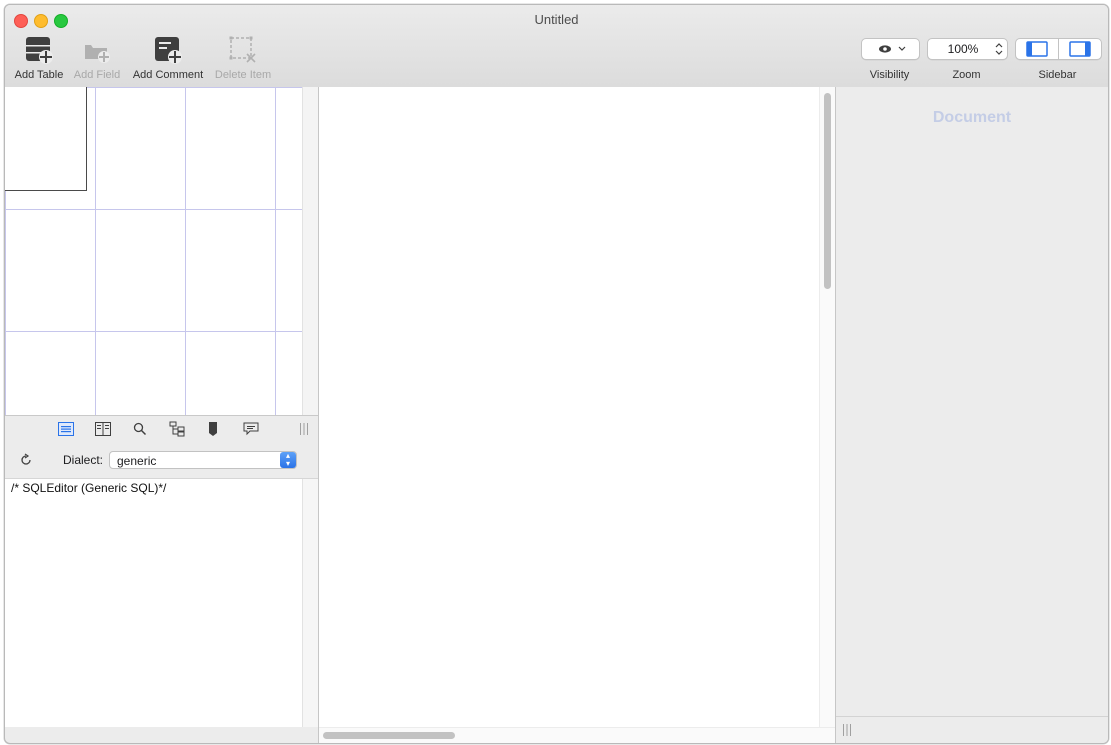 This screenshot has width=1111, height=745. I want to click on visibility-popup, so click(890, 49).